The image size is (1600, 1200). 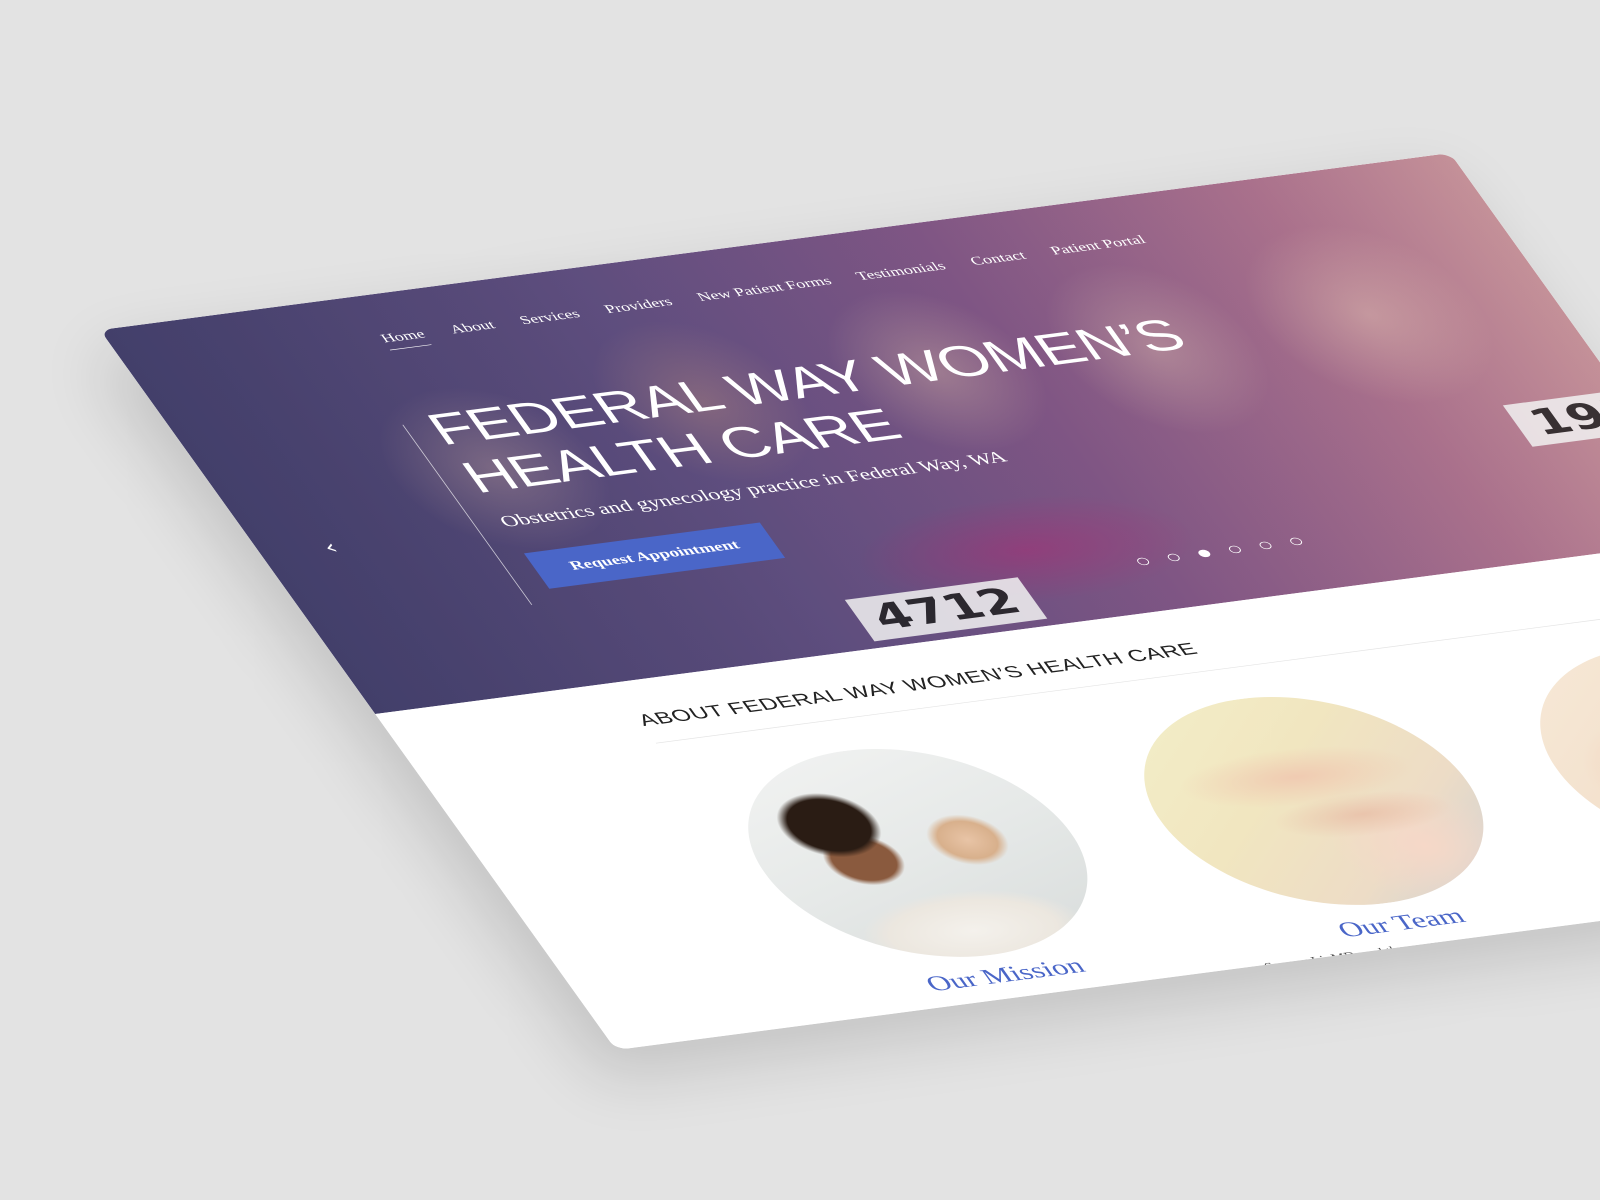 What do you see at coordinates (1313, 801) in the screenshot?
I see `team-image` at bounding box center [1313, 801].